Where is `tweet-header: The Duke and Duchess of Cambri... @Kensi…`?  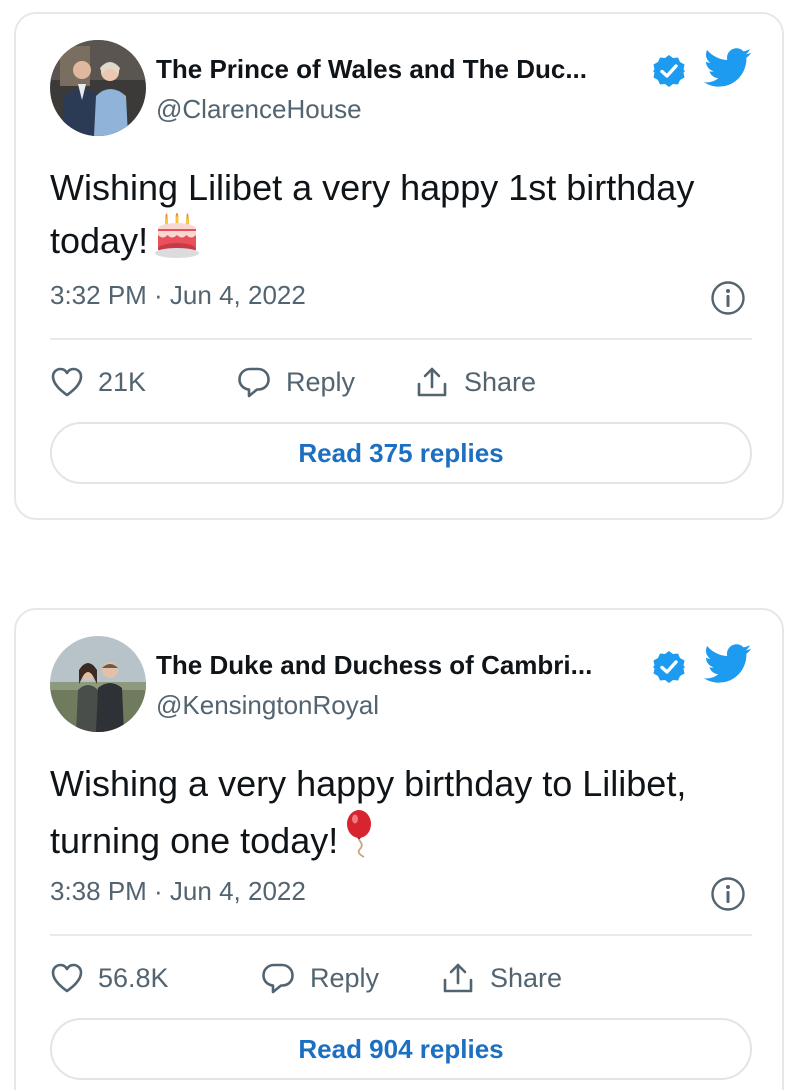
tweet-header: The Duke and Duchess of Cambri... @Kensi… is located at coordinates (401, 685).